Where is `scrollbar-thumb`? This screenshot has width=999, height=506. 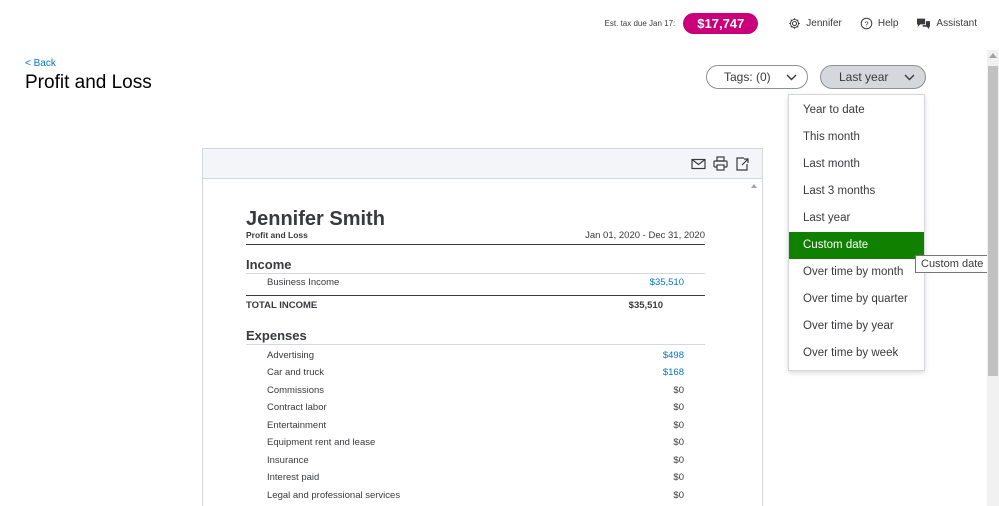 scrollbar-thumb is located at coordinates (993, 221).